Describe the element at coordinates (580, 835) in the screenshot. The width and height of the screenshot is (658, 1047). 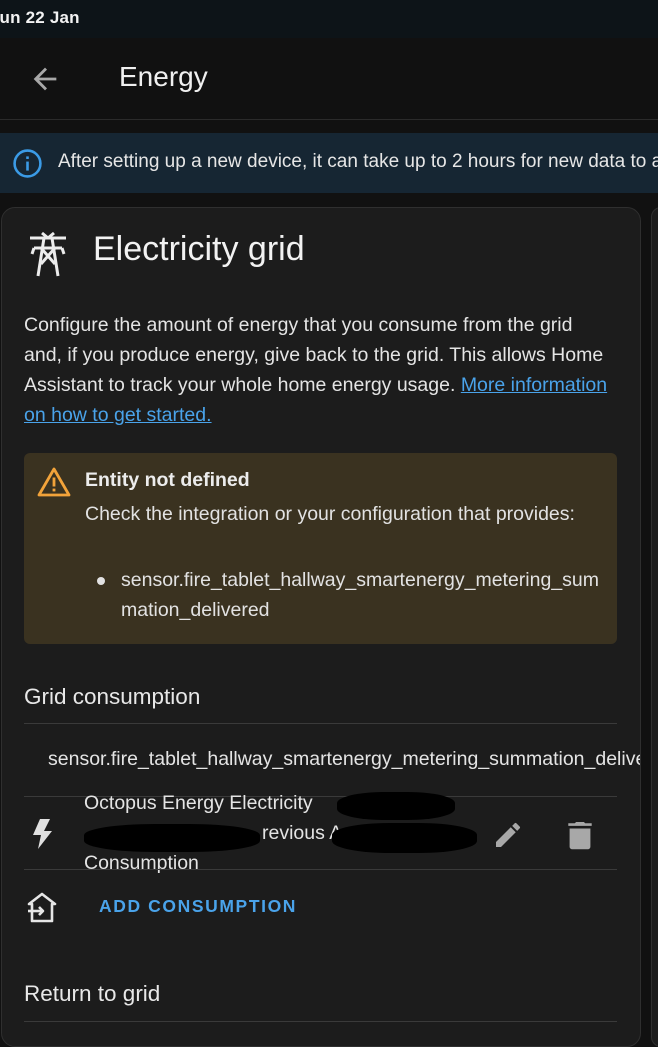
I see `trash-icon` at that location.